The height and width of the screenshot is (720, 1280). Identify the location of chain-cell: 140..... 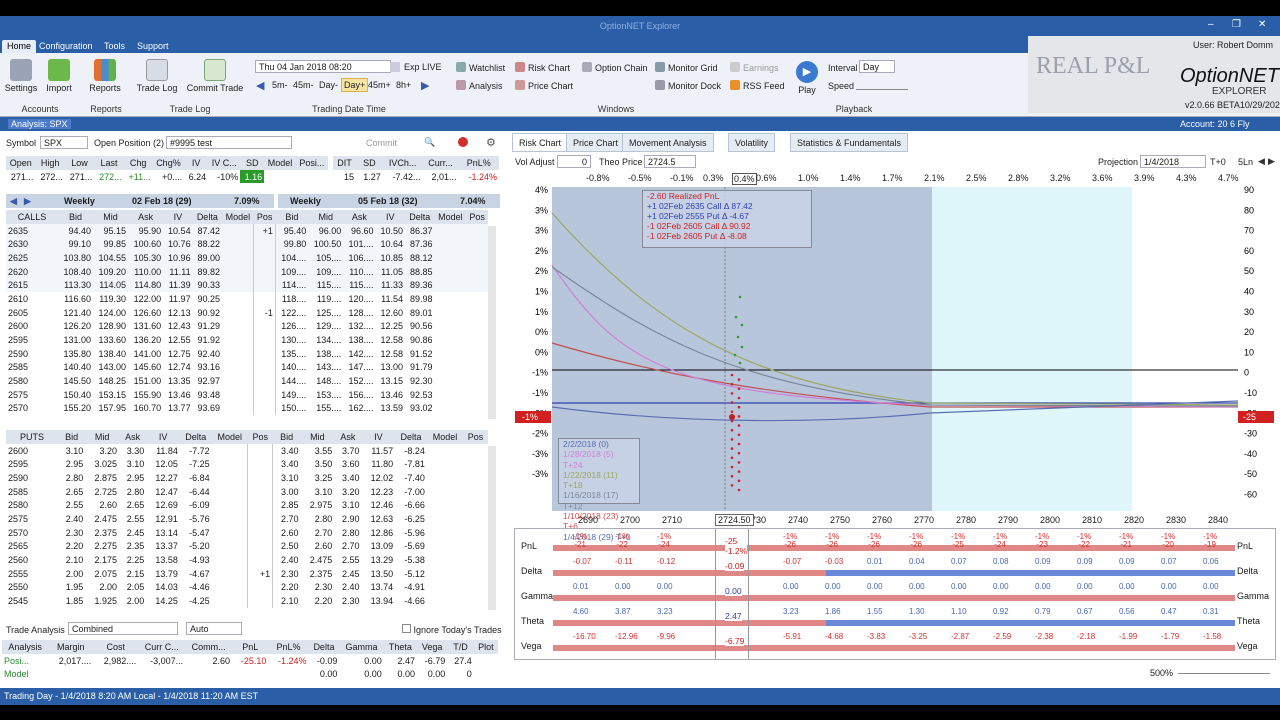
(291, 368).